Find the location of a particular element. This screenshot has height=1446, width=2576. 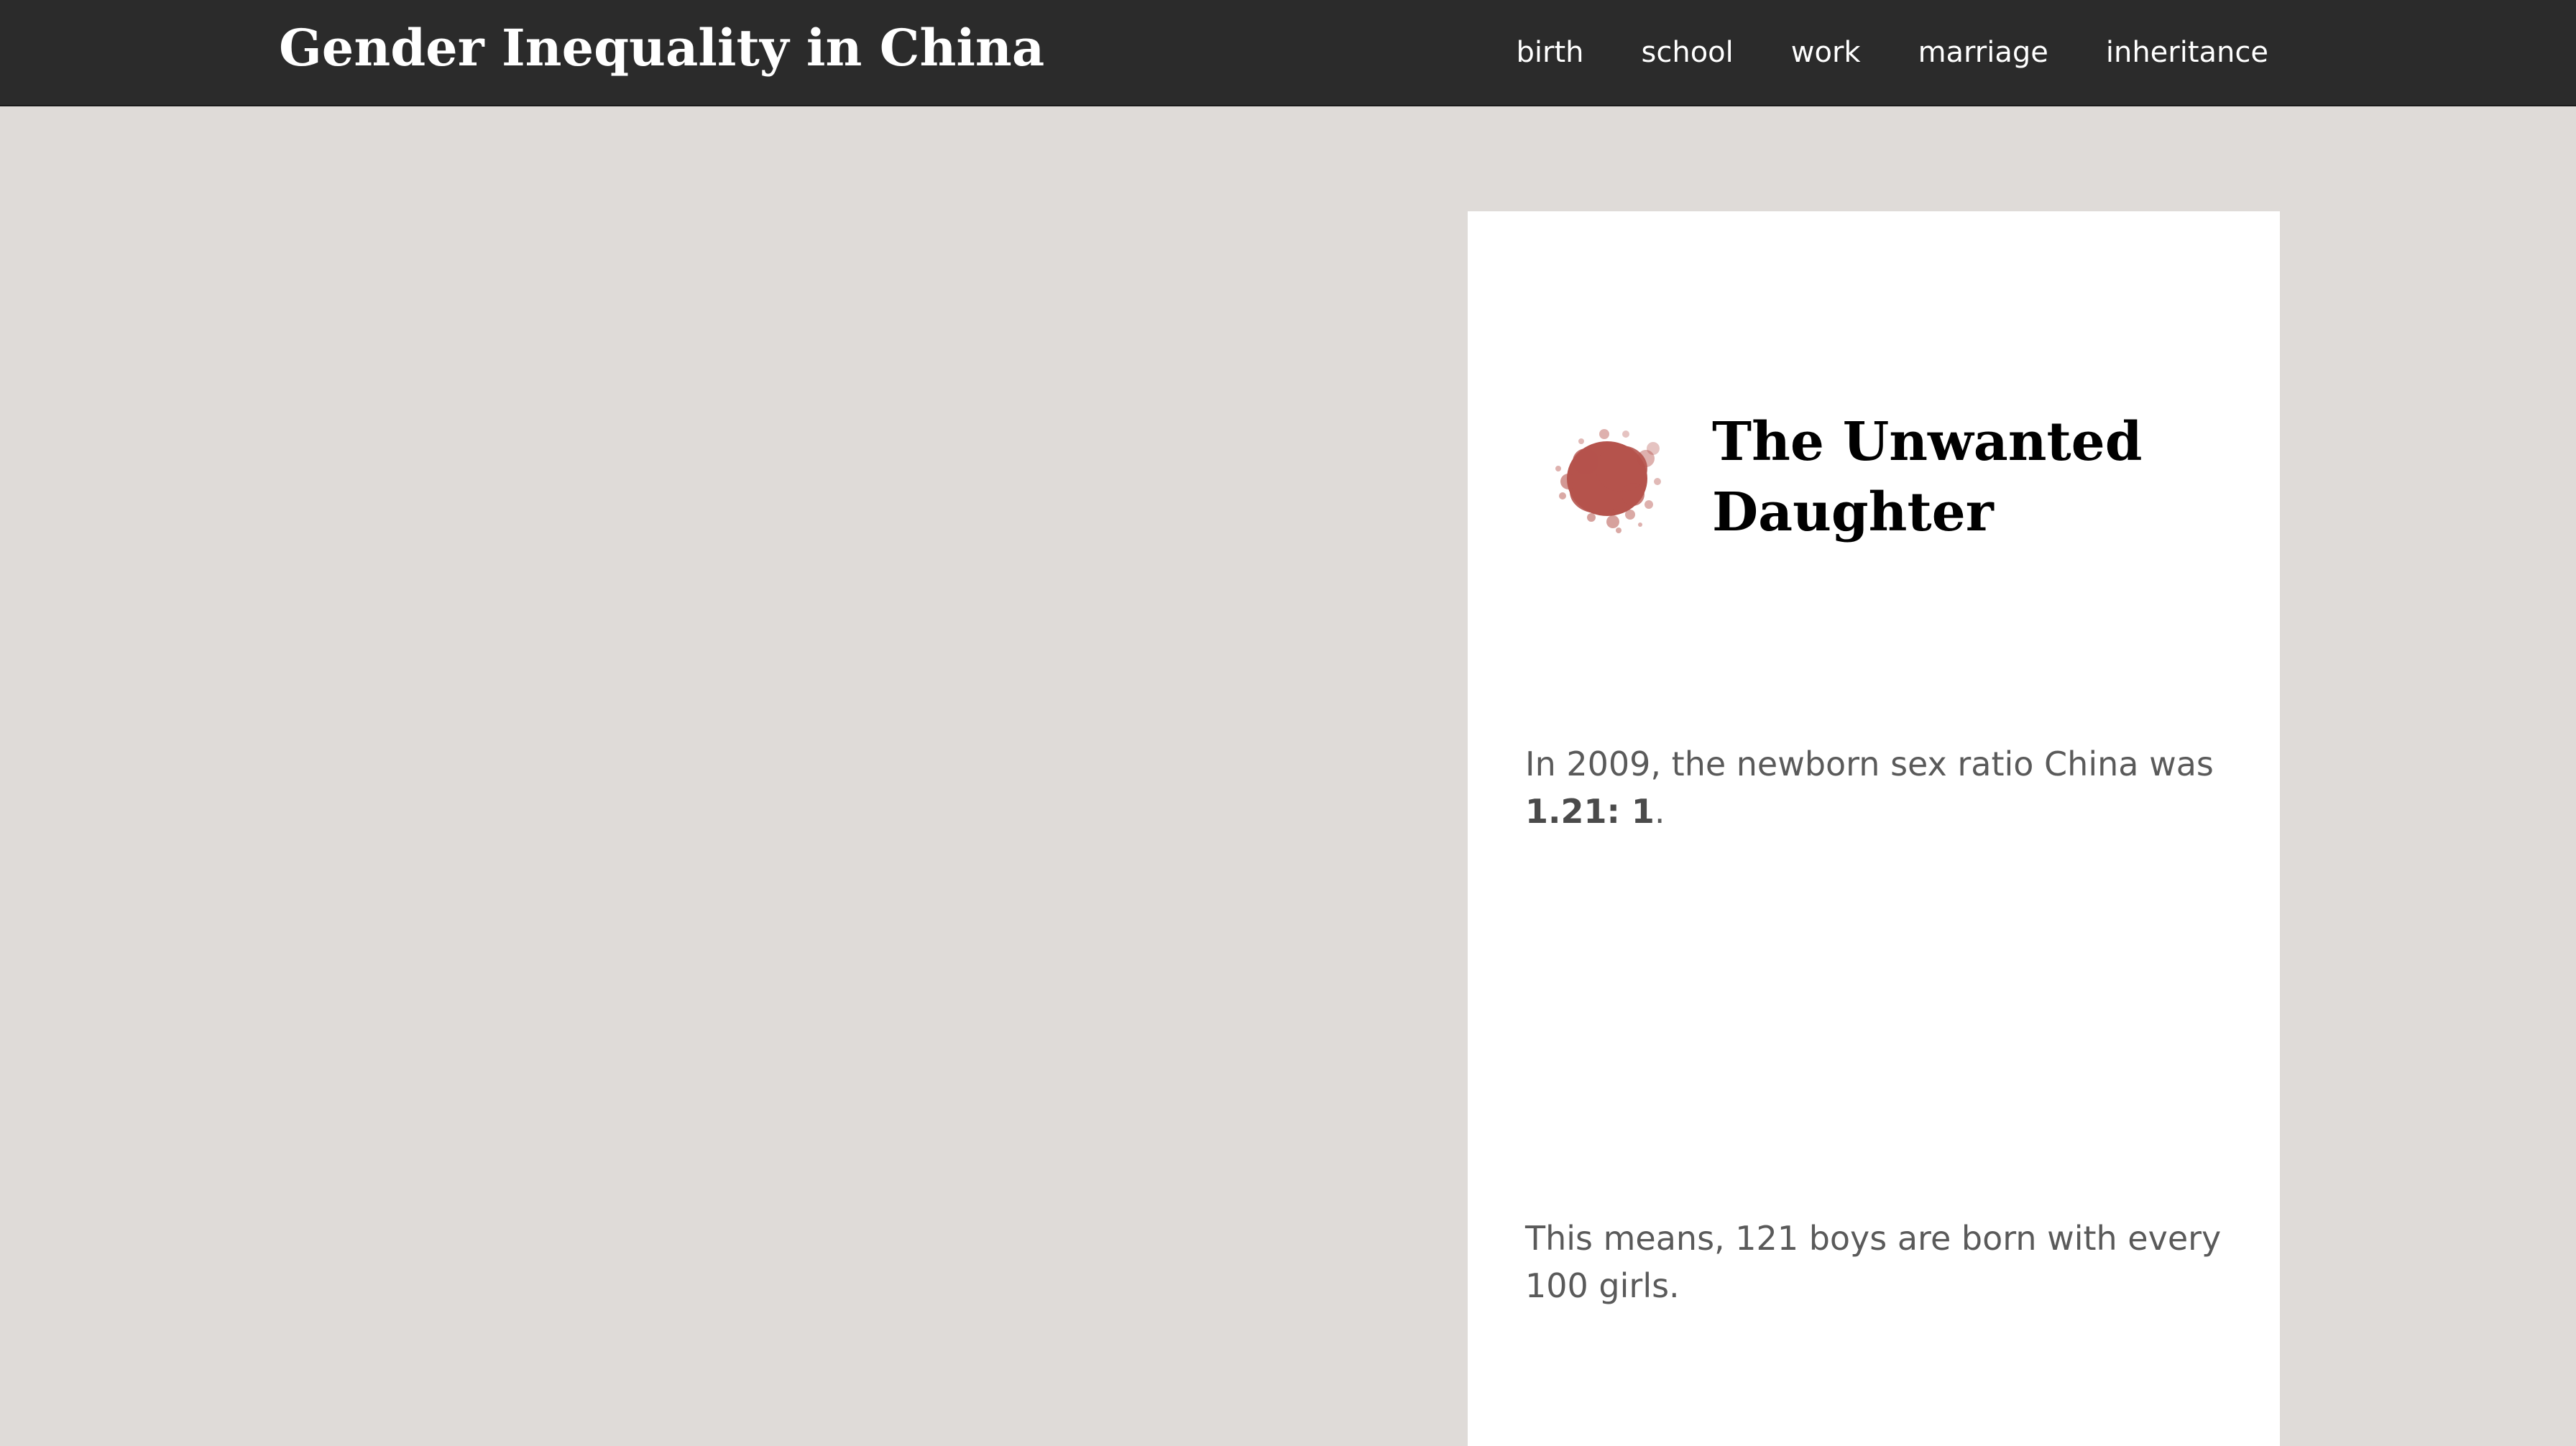

sex-ratio-text: In 2009, the newborn sex ratio China was is located at coordinates (1869, 764).